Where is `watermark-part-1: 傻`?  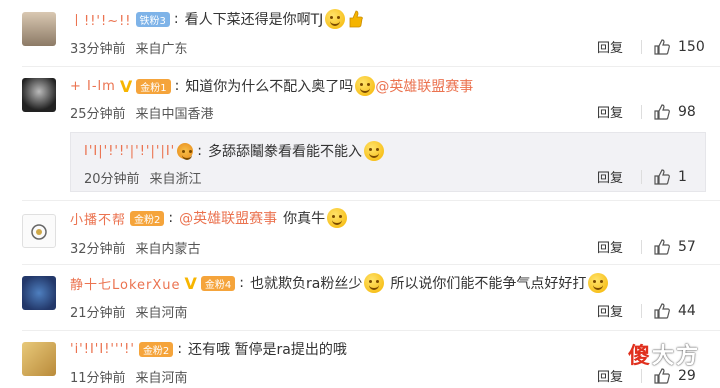
watermark-part-1: 傻 is located at coordinates (639, 356).